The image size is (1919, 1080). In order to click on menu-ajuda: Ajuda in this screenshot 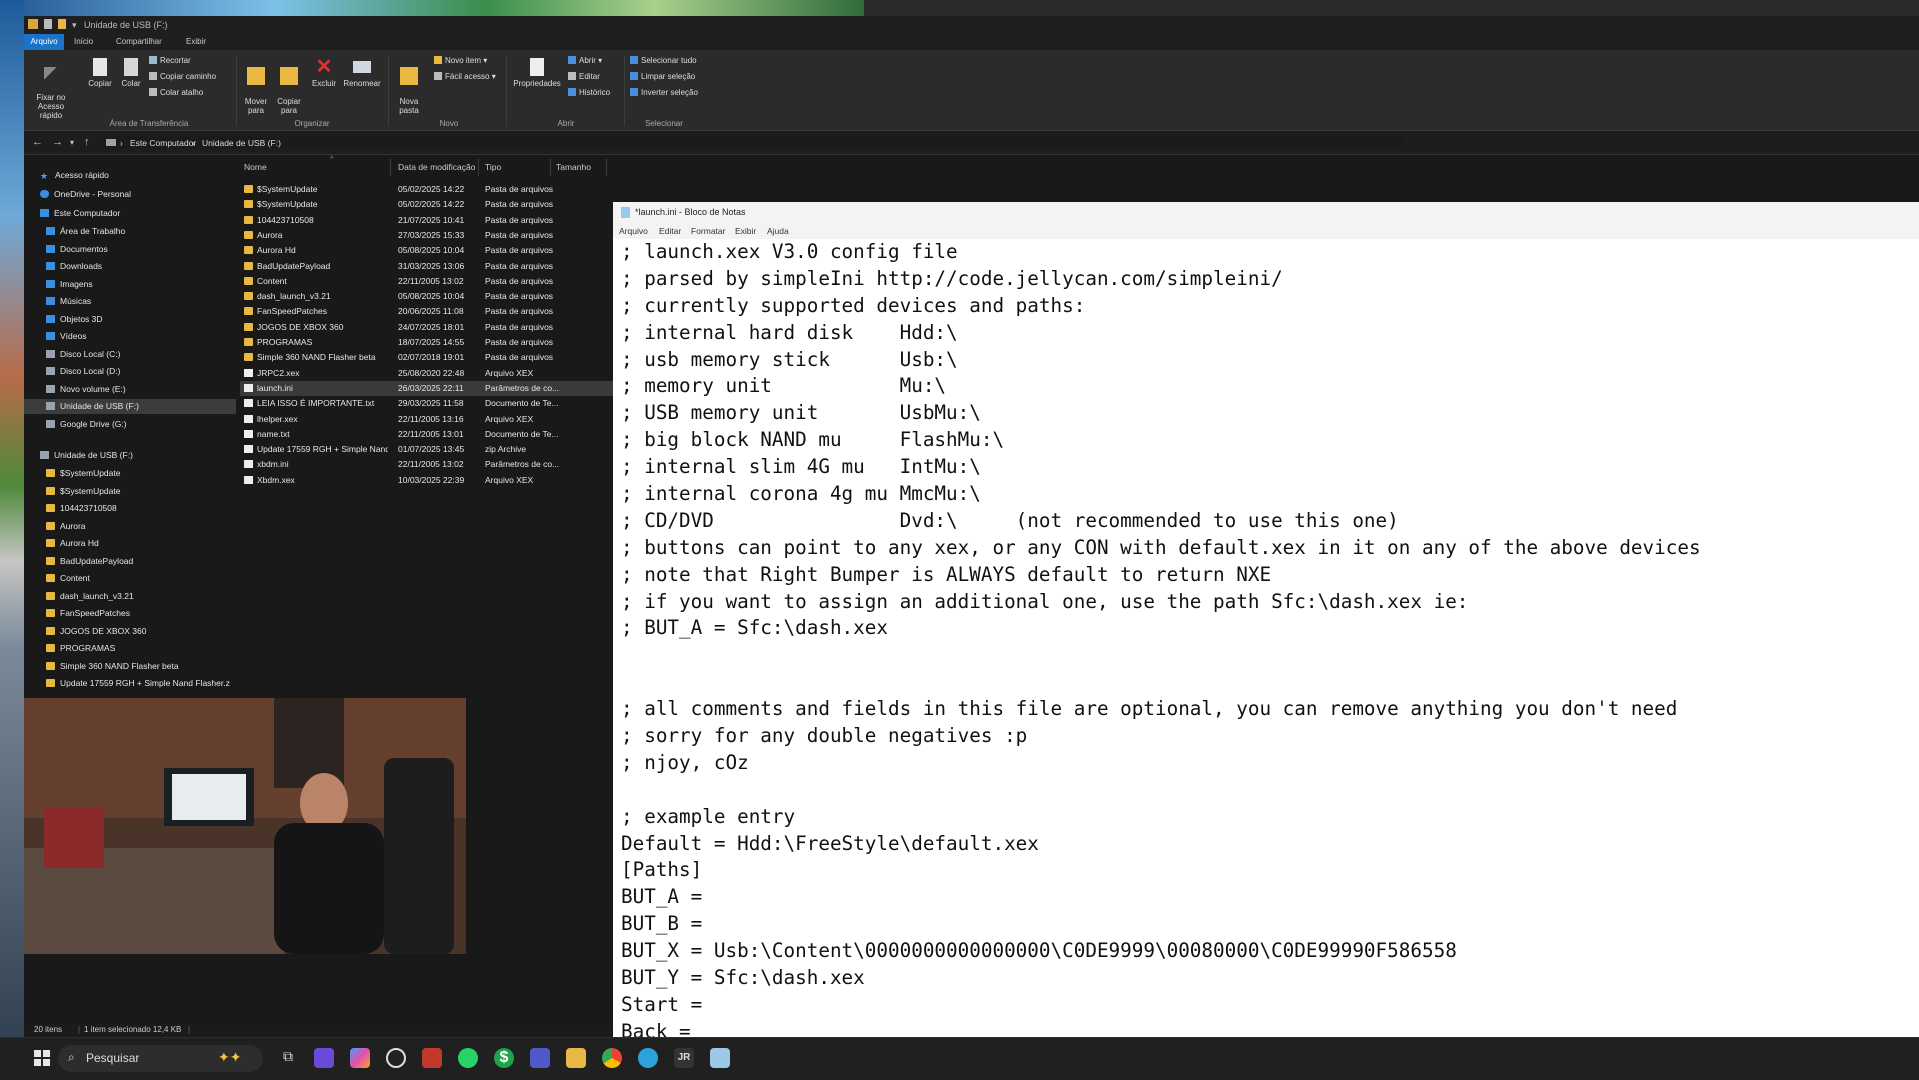, I will do `click(778, 231)`.